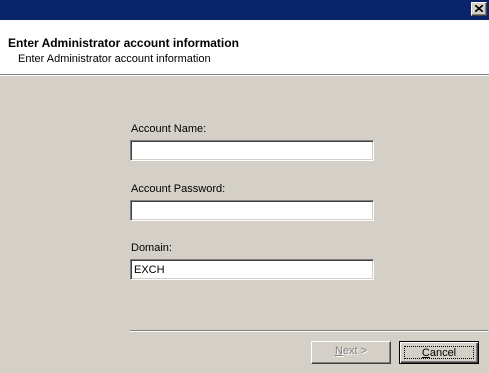  What do you see at coordinates (244, 10) in the screenshot?
I see `title-bar` at bounding box center [244, 10].